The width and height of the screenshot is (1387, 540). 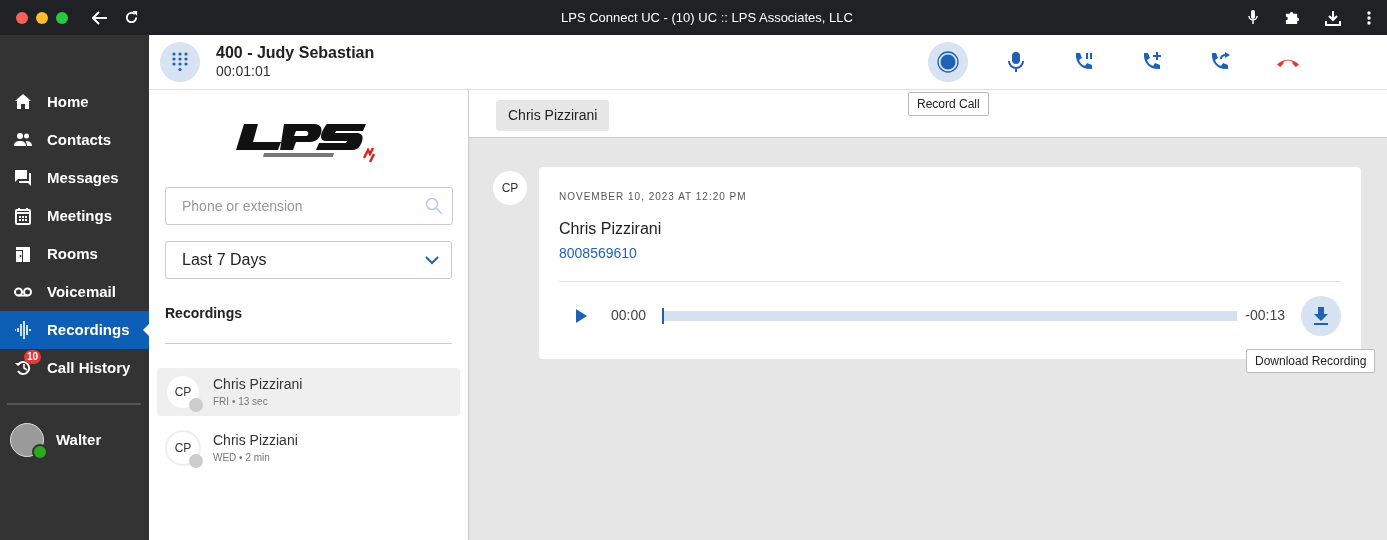 What do you see at coordinates (23, 140) in the screenshot?
I see `people-icon` at bounding box center [23, 140].